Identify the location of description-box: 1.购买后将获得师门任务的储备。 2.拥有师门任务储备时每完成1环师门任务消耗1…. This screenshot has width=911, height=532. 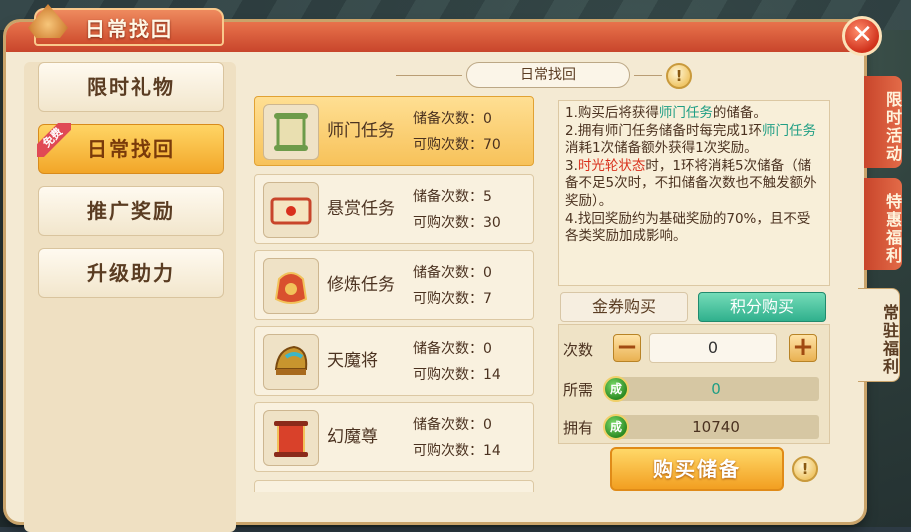
(694, 193).